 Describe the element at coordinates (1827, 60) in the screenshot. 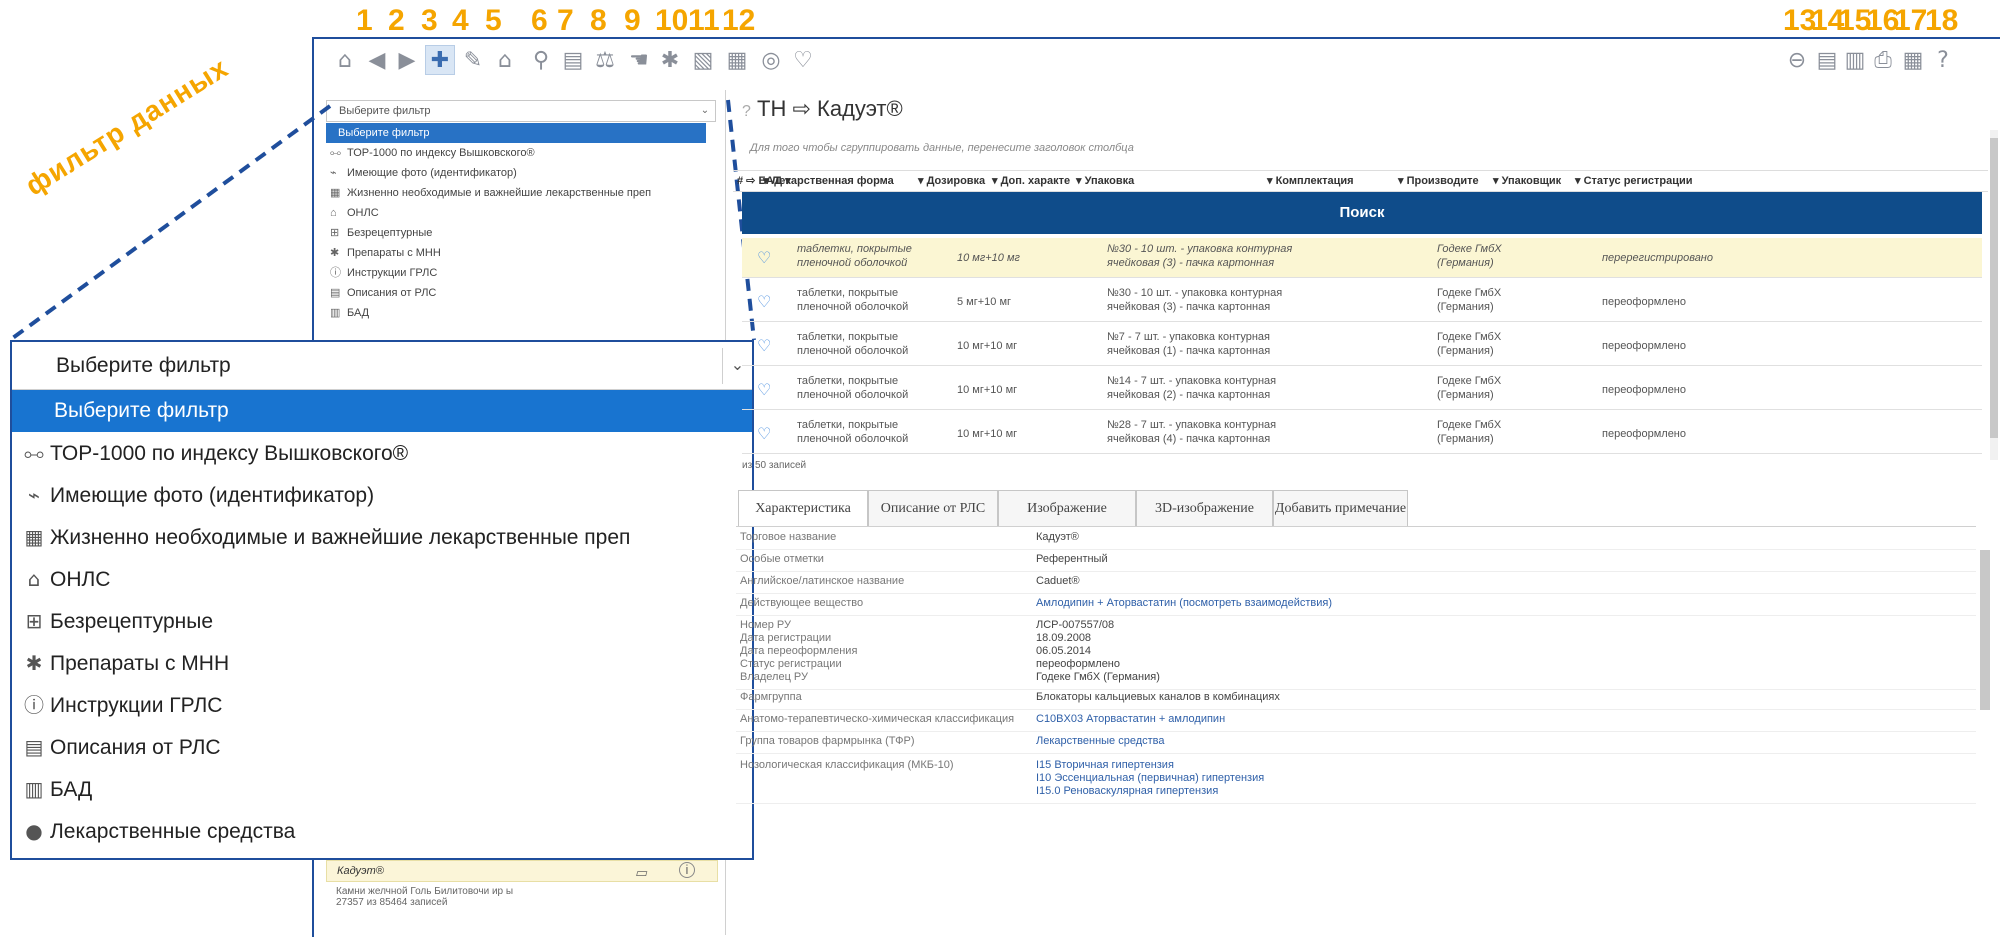

I see `report-icon: ▤` at that location.